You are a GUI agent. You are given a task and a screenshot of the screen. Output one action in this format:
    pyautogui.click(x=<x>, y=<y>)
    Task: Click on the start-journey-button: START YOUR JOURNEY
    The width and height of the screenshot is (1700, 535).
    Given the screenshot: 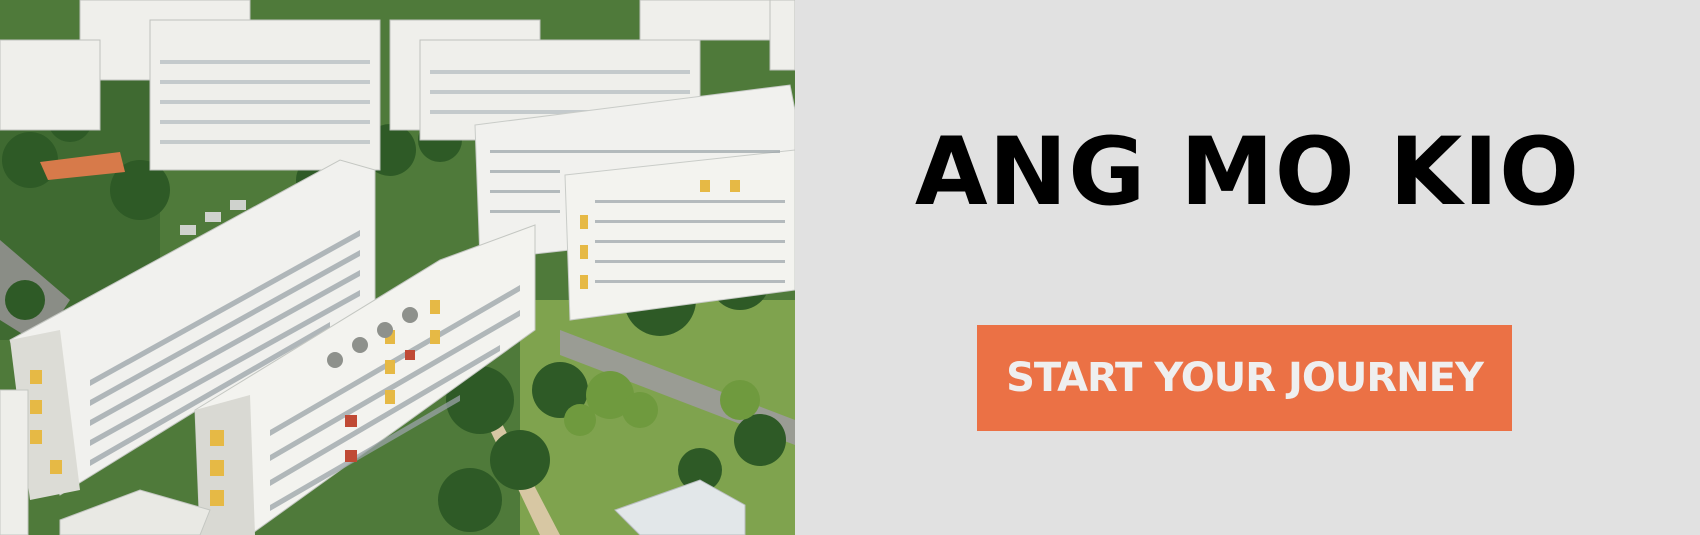 What is the action you would take?
    pyautogui.click(x=1244, y=378)
    